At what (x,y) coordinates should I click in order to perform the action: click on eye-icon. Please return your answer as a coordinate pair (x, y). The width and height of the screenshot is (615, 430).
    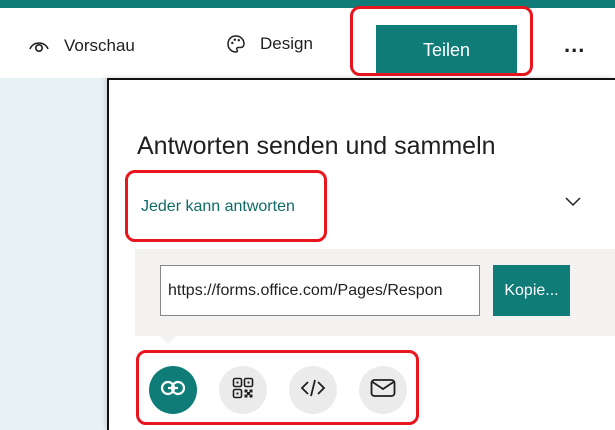
    Looking at the image, I should click on (39, 46).